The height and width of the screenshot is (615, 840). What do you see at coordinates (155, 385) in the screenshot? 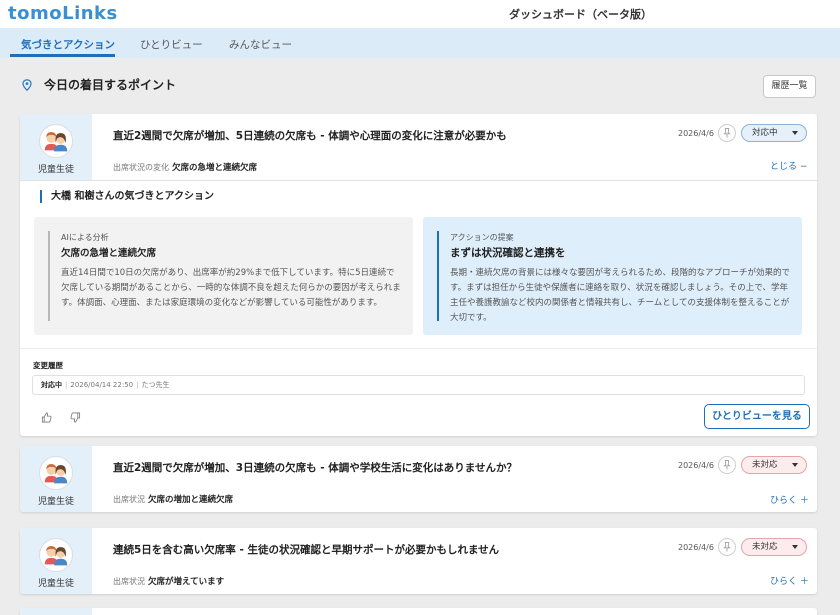
I see `history-user: たつ先生` at bounding box center [155, 385].